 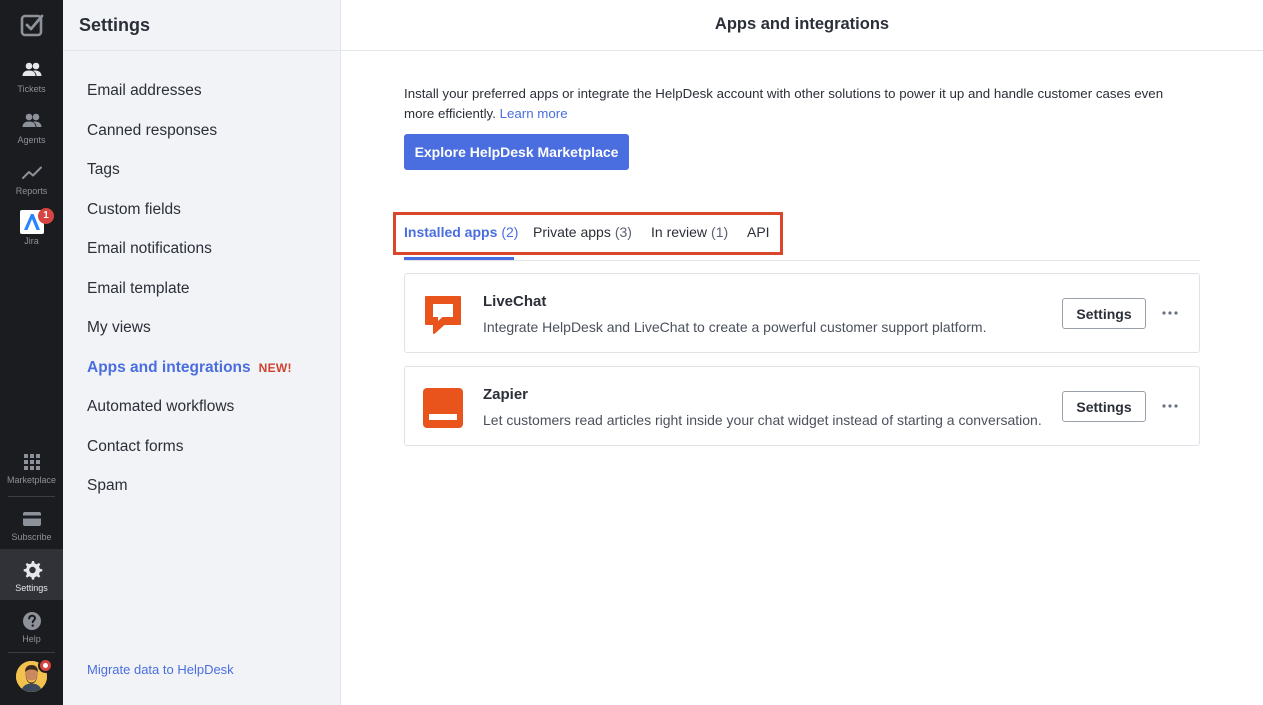 I want to click on rail-item-subscribe: Subscribe, so click(x=31, y=526).